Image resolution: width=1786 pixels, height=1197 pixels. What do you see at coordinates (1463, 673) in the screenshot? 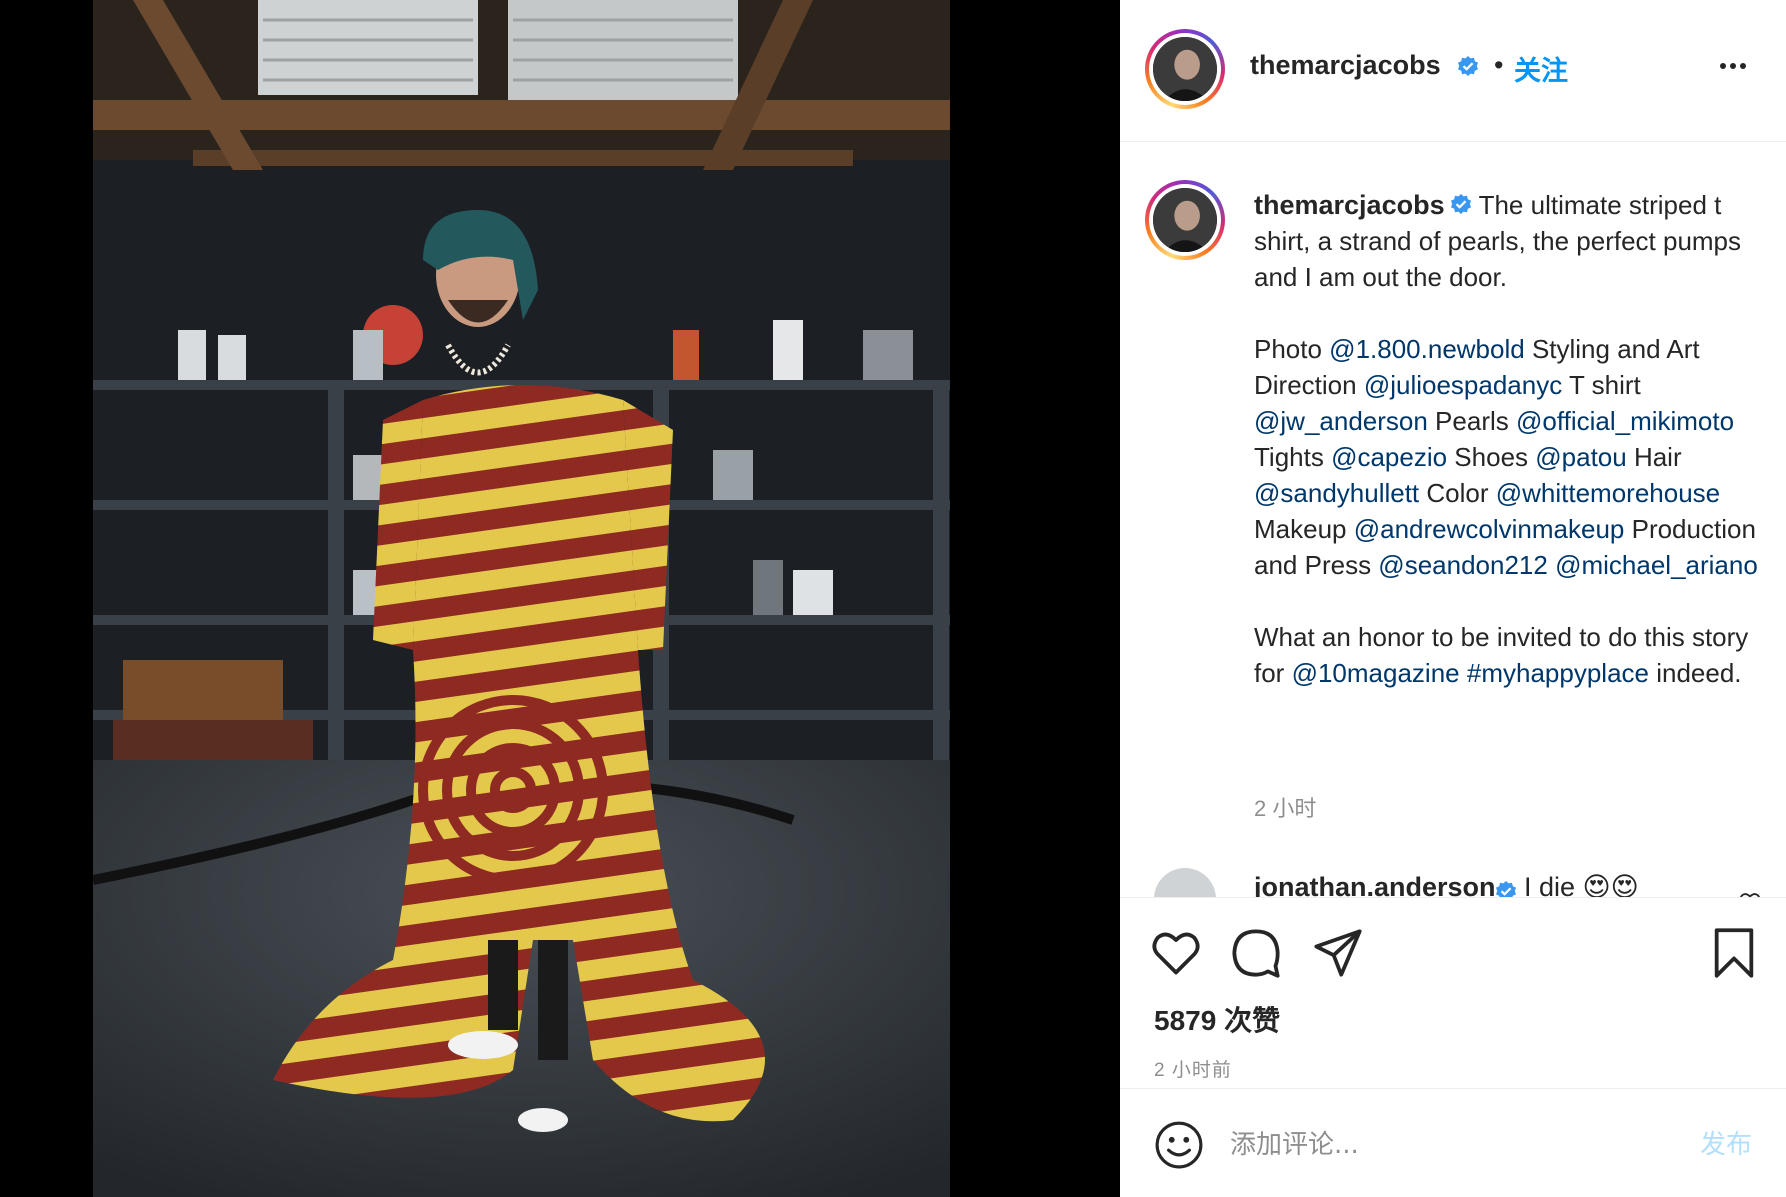
I see `outro-text` at bounding box center [1463, 673].